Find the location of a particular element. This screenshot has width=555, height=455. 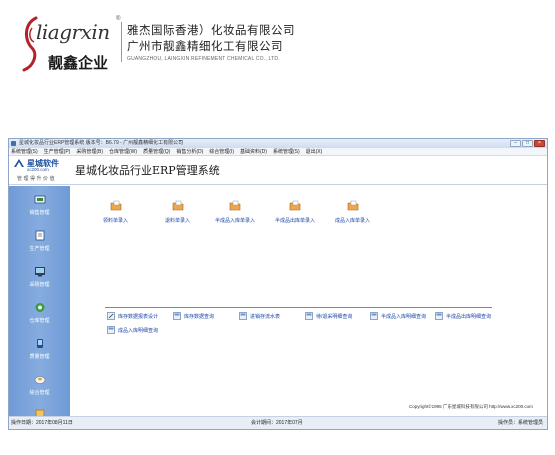

report-stock-query: 库存数据查询 is located at coordinates (193, 316).